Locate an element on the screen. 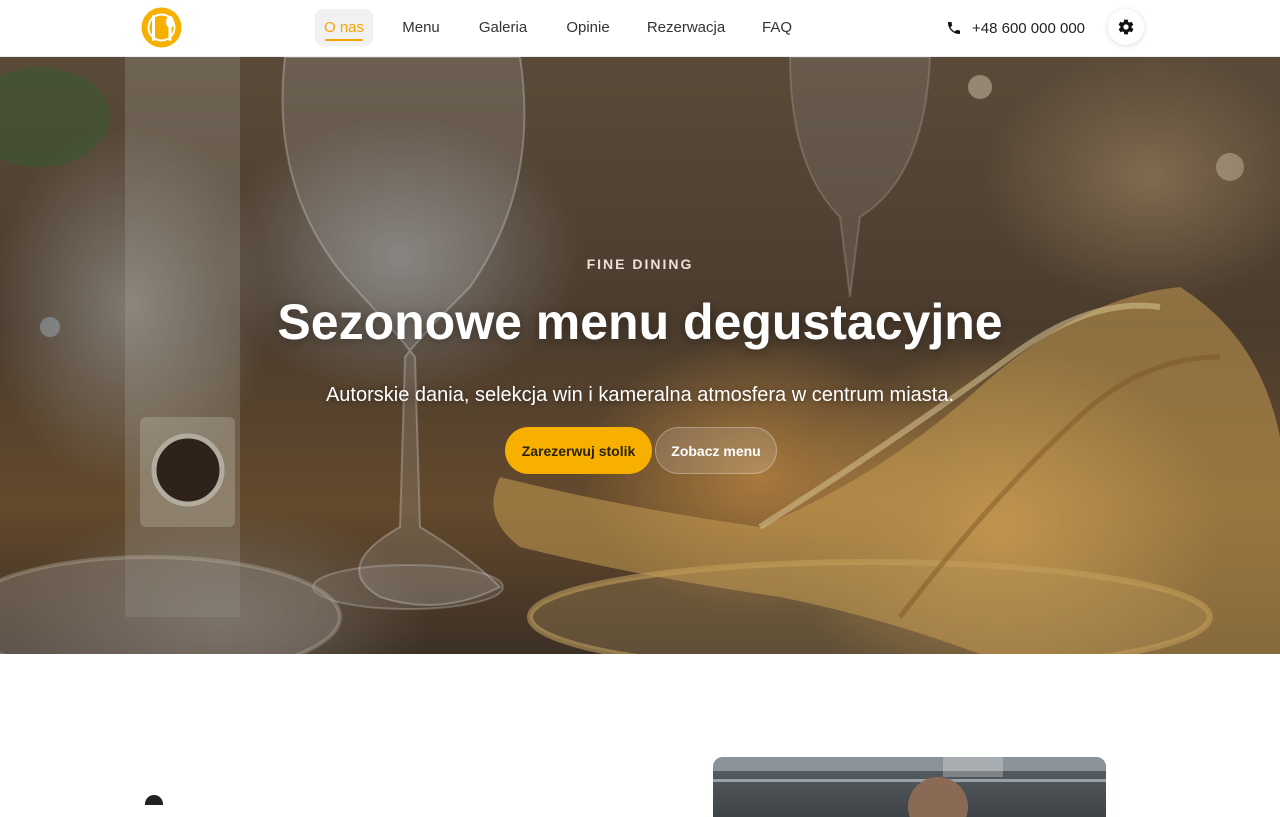 The height and width of the screenshot is (817, 1280). nav-item-galeria: Galeria is located at coordinates (503, 27).